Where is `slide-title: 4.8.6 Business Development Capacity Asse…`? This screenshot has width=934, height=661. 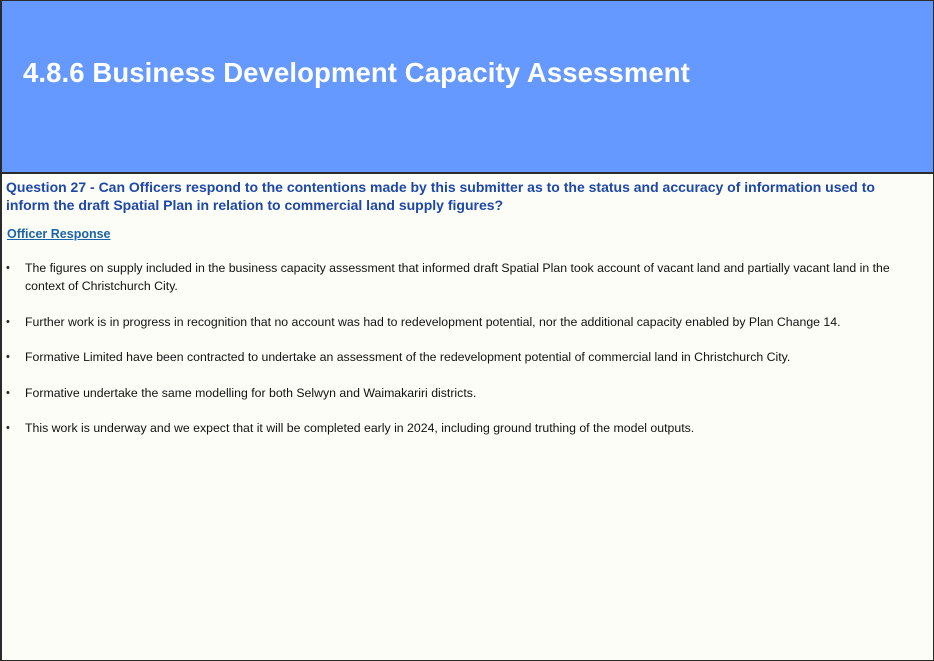 slide-title: 4.8.6 Business Development Capacity Asse… is located at coordinates (356, 72).